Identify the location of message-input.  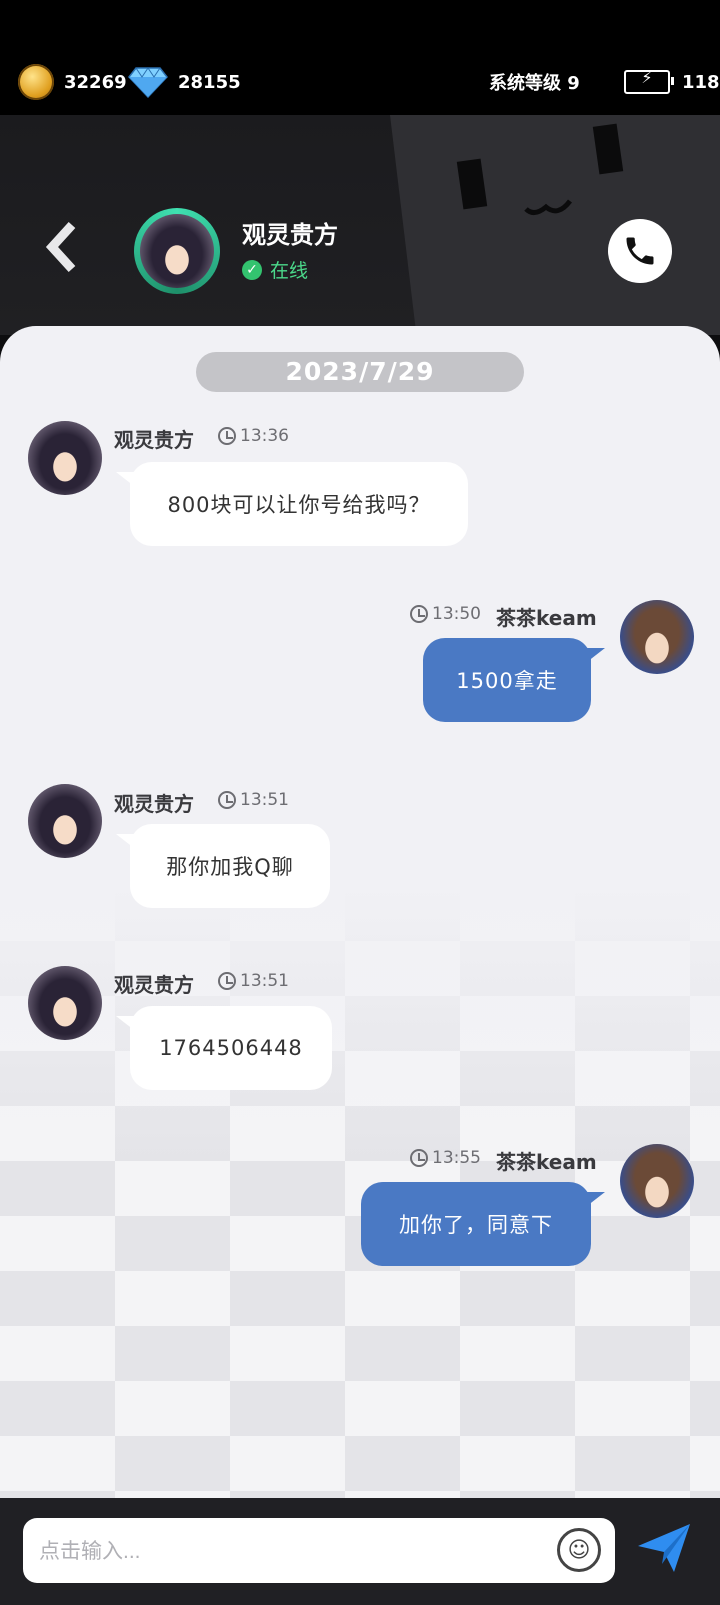
(289, 1551).